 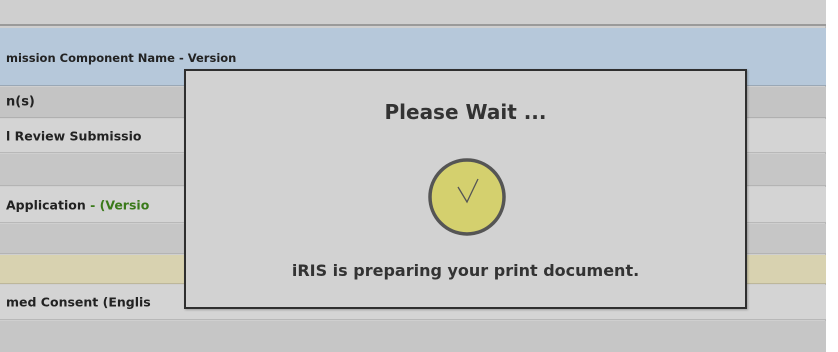 What do you see at coordinates (121, 58) in the screenshot?
I see `column-header-component-name: mission Component Name - Version` at bounding box center [121, 58].